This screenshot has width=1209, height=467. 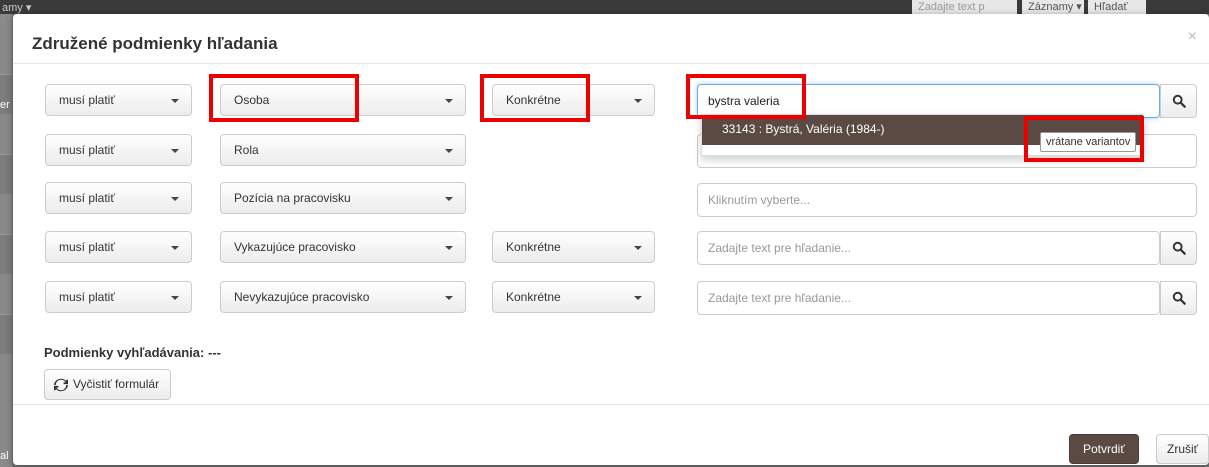 I want to click on field-select-row3: Pozícia na pracovisku, so click(x=343, y=198).